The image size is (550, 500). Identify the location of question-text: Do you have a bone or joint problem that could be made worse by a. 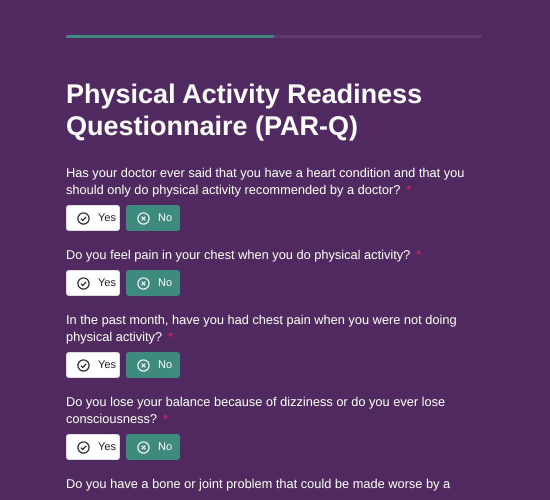
(259, 483).